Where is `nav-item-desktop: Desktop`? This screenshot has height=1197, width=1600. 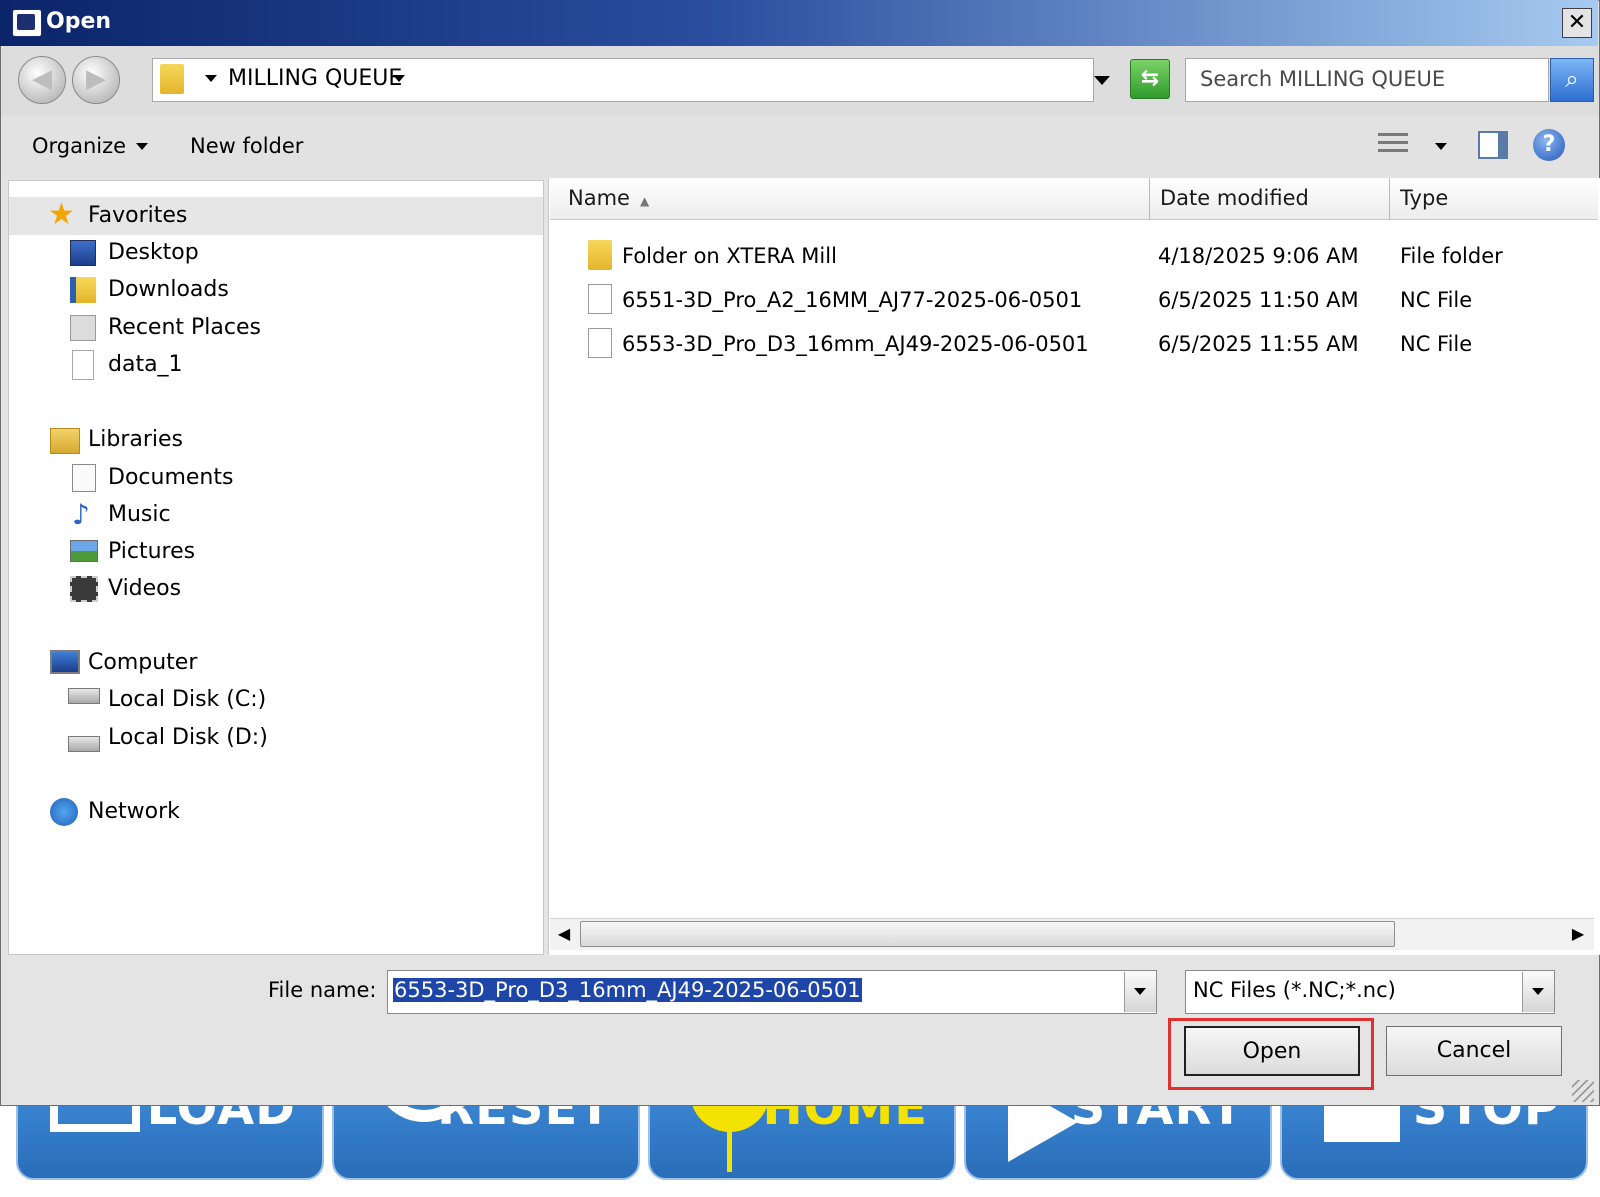
nav-item-desktop: Desktop is located at coordinates (153, 252).